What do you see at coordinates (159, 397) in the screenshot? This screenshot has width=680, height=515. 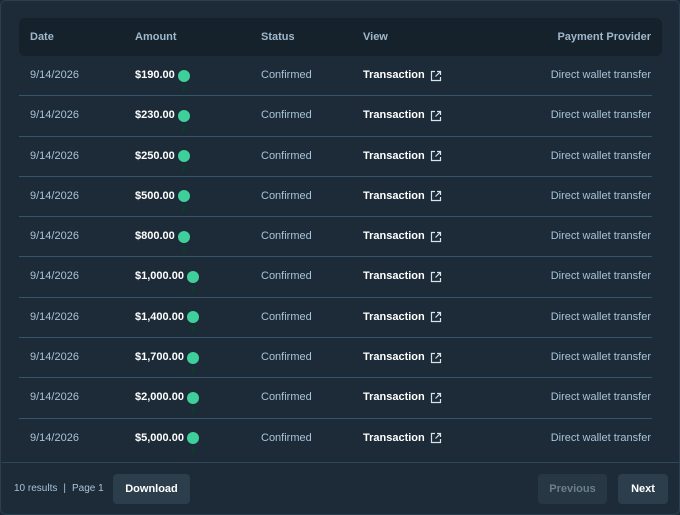 I see `amount-value: $2,000.00` at bounding box center [159, 397].